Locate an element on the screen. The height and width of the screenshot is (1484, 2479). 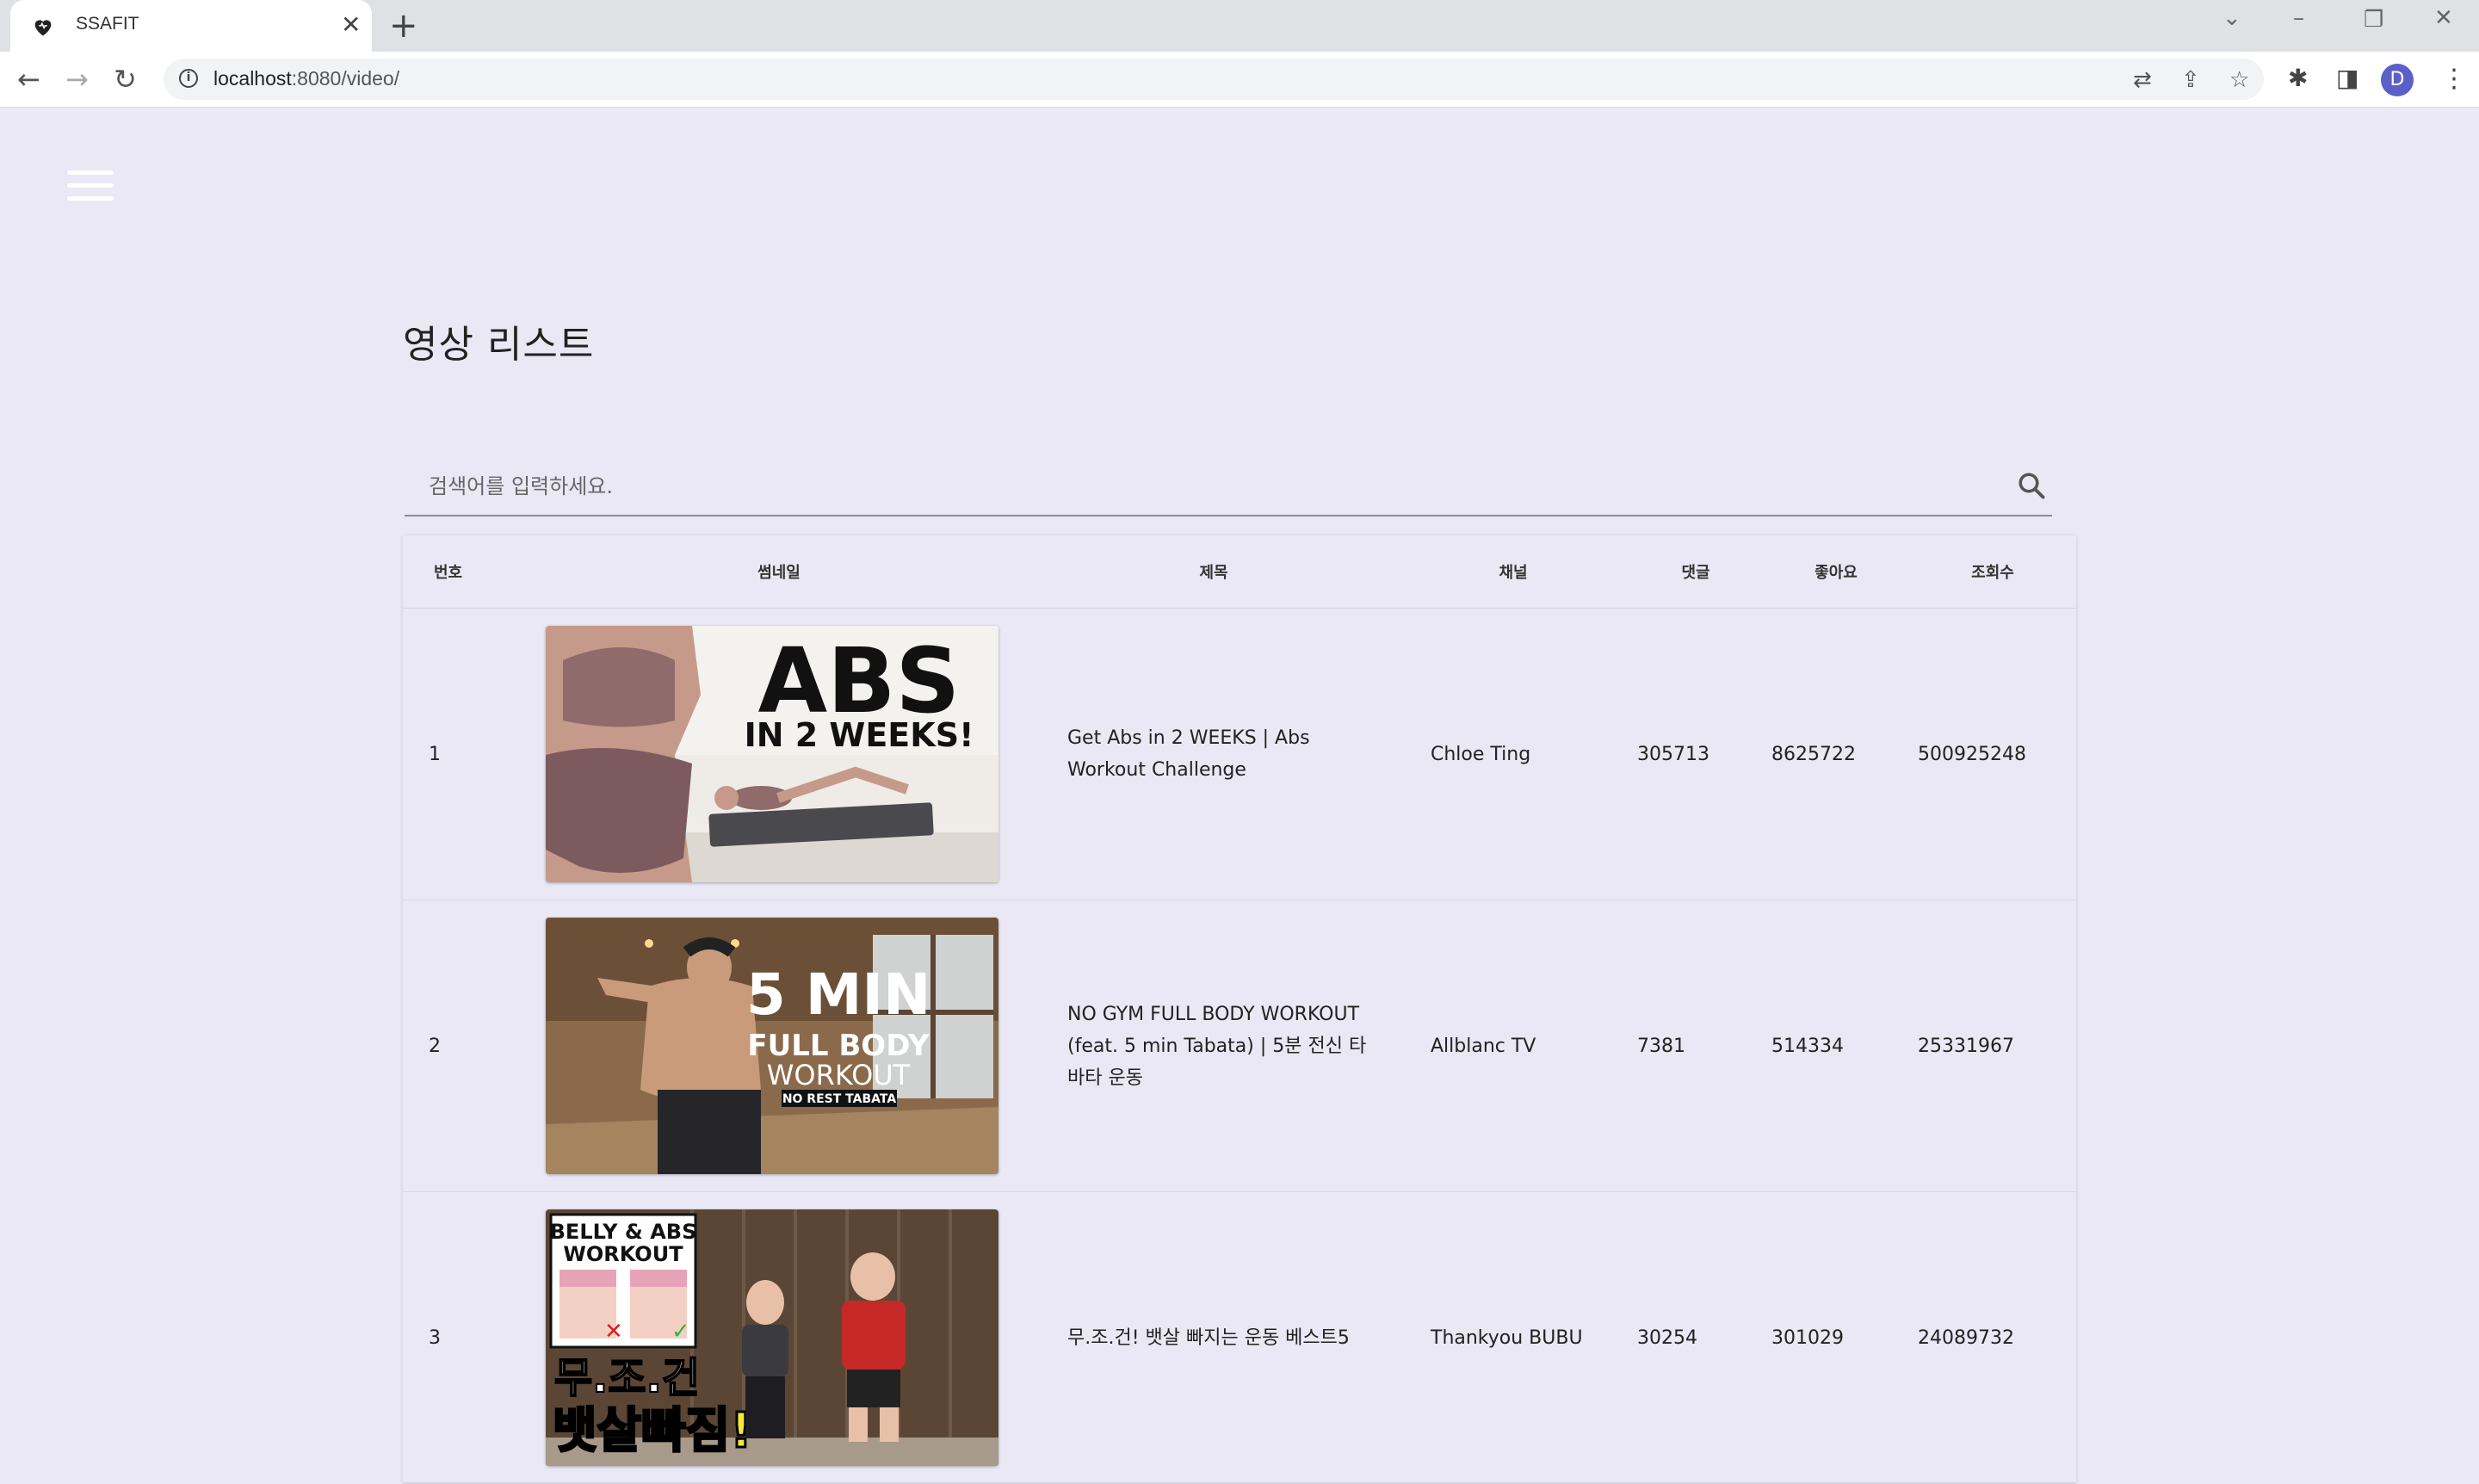
row-number: 1 is located at coordinates (466, 754).